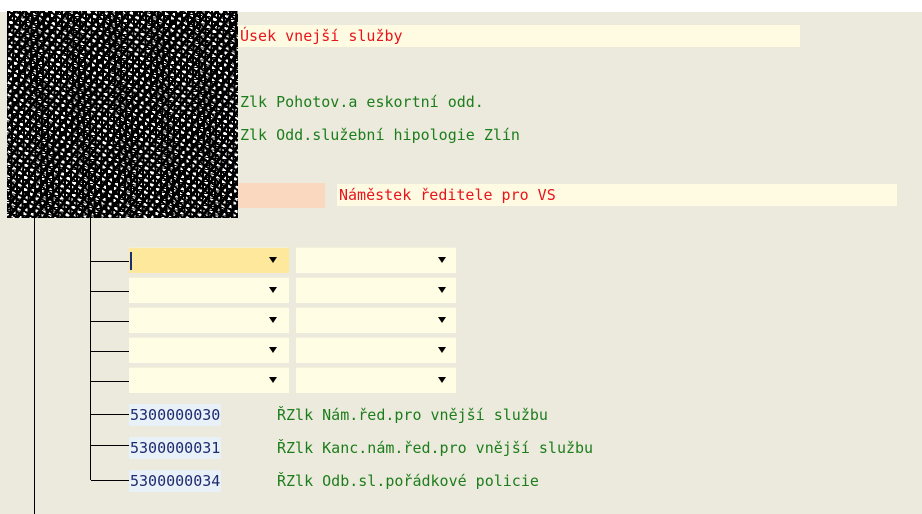  I want to click on unit-label: Zlk Odd.služební hipologie Zlín, so click(380, 135).